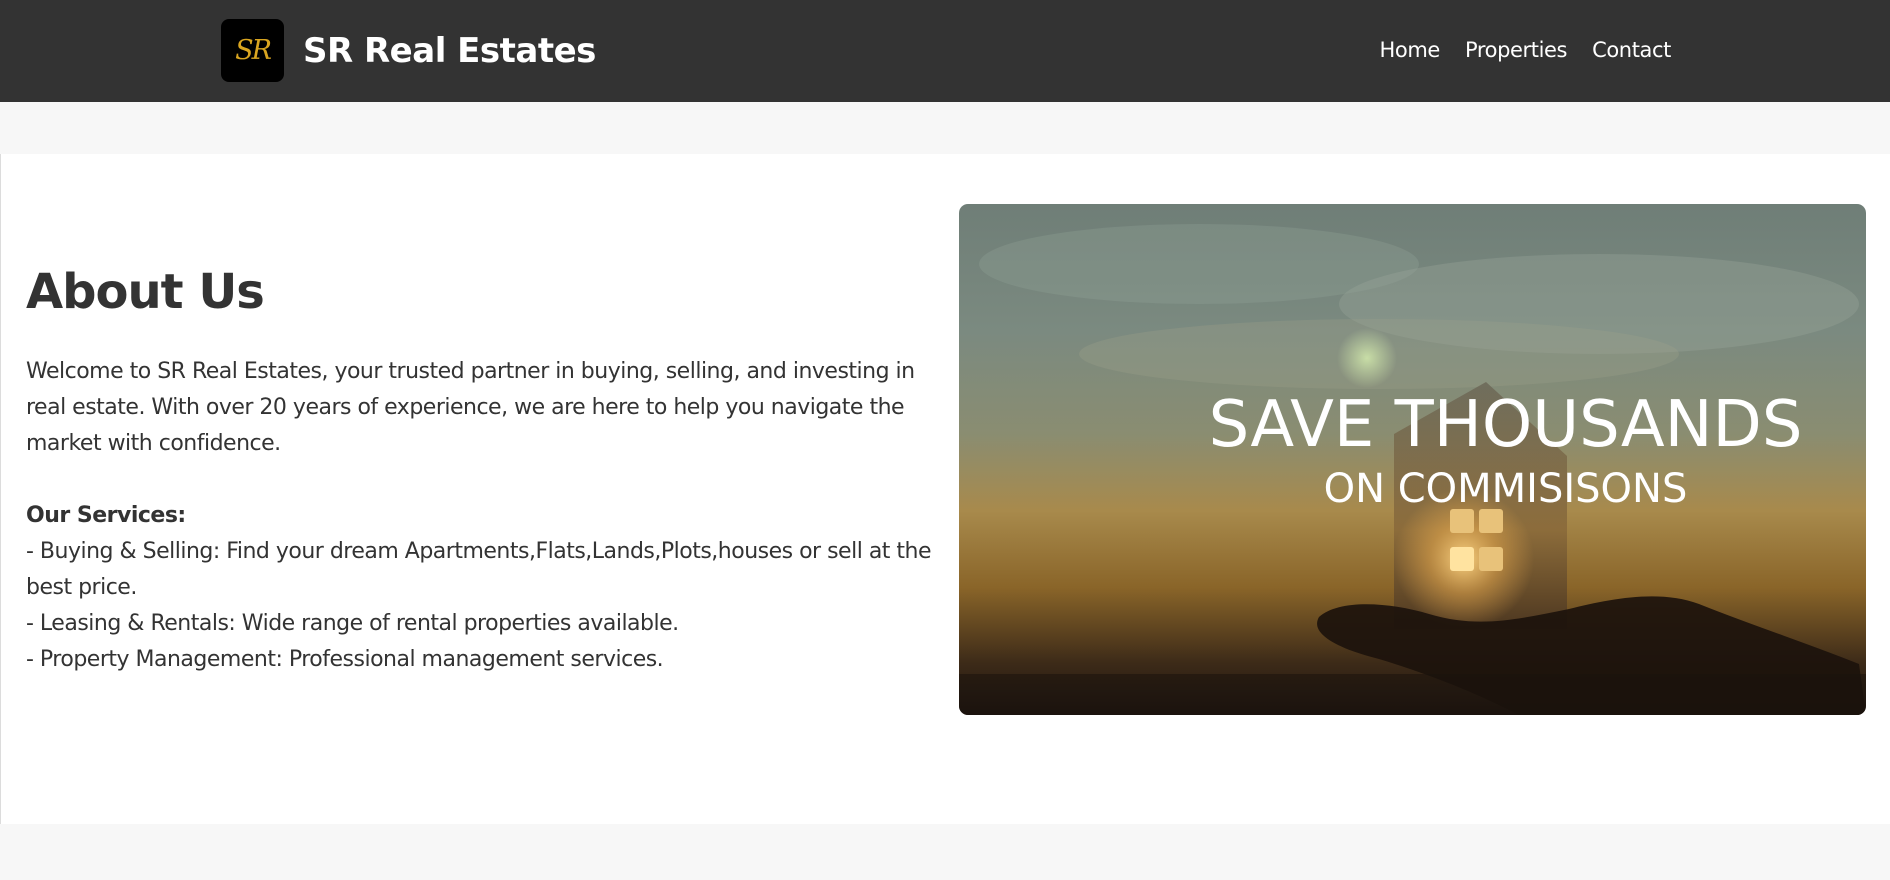 Image resolution: width=1890 pixels, height=880 pixels. Describe the element at coordinates (1410, 50) in the screenshot. I see `nav-link-home: Home` at that location.